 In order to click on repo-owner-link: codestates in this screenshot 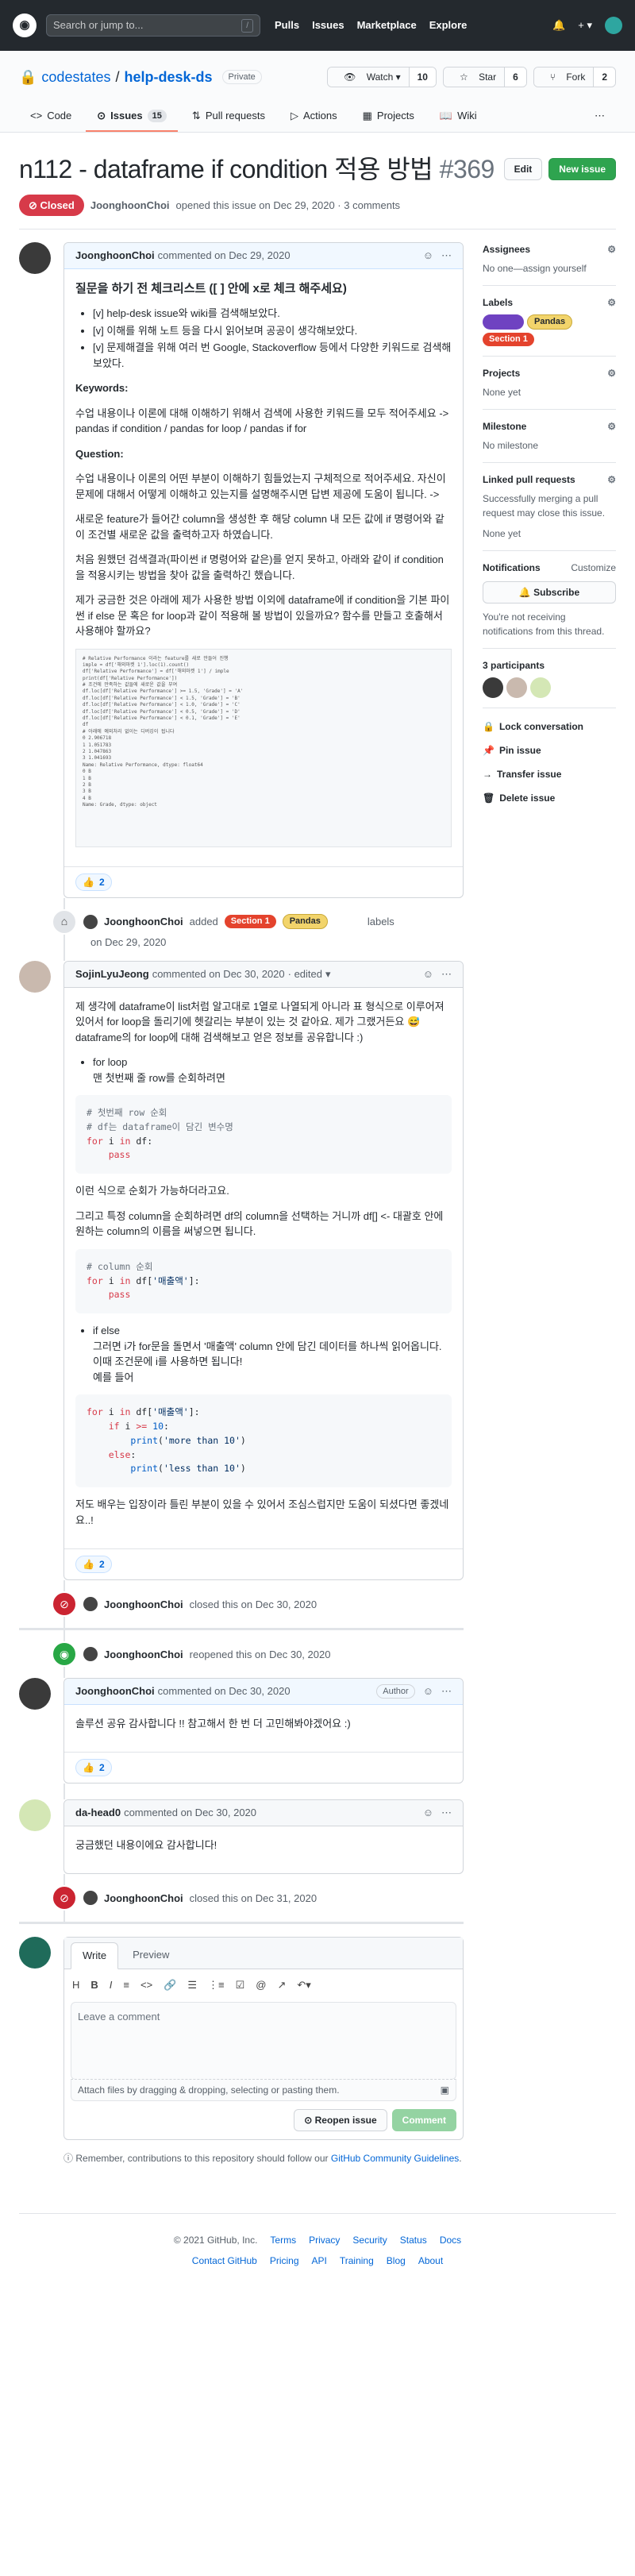, I will do `click(75, 77)`.